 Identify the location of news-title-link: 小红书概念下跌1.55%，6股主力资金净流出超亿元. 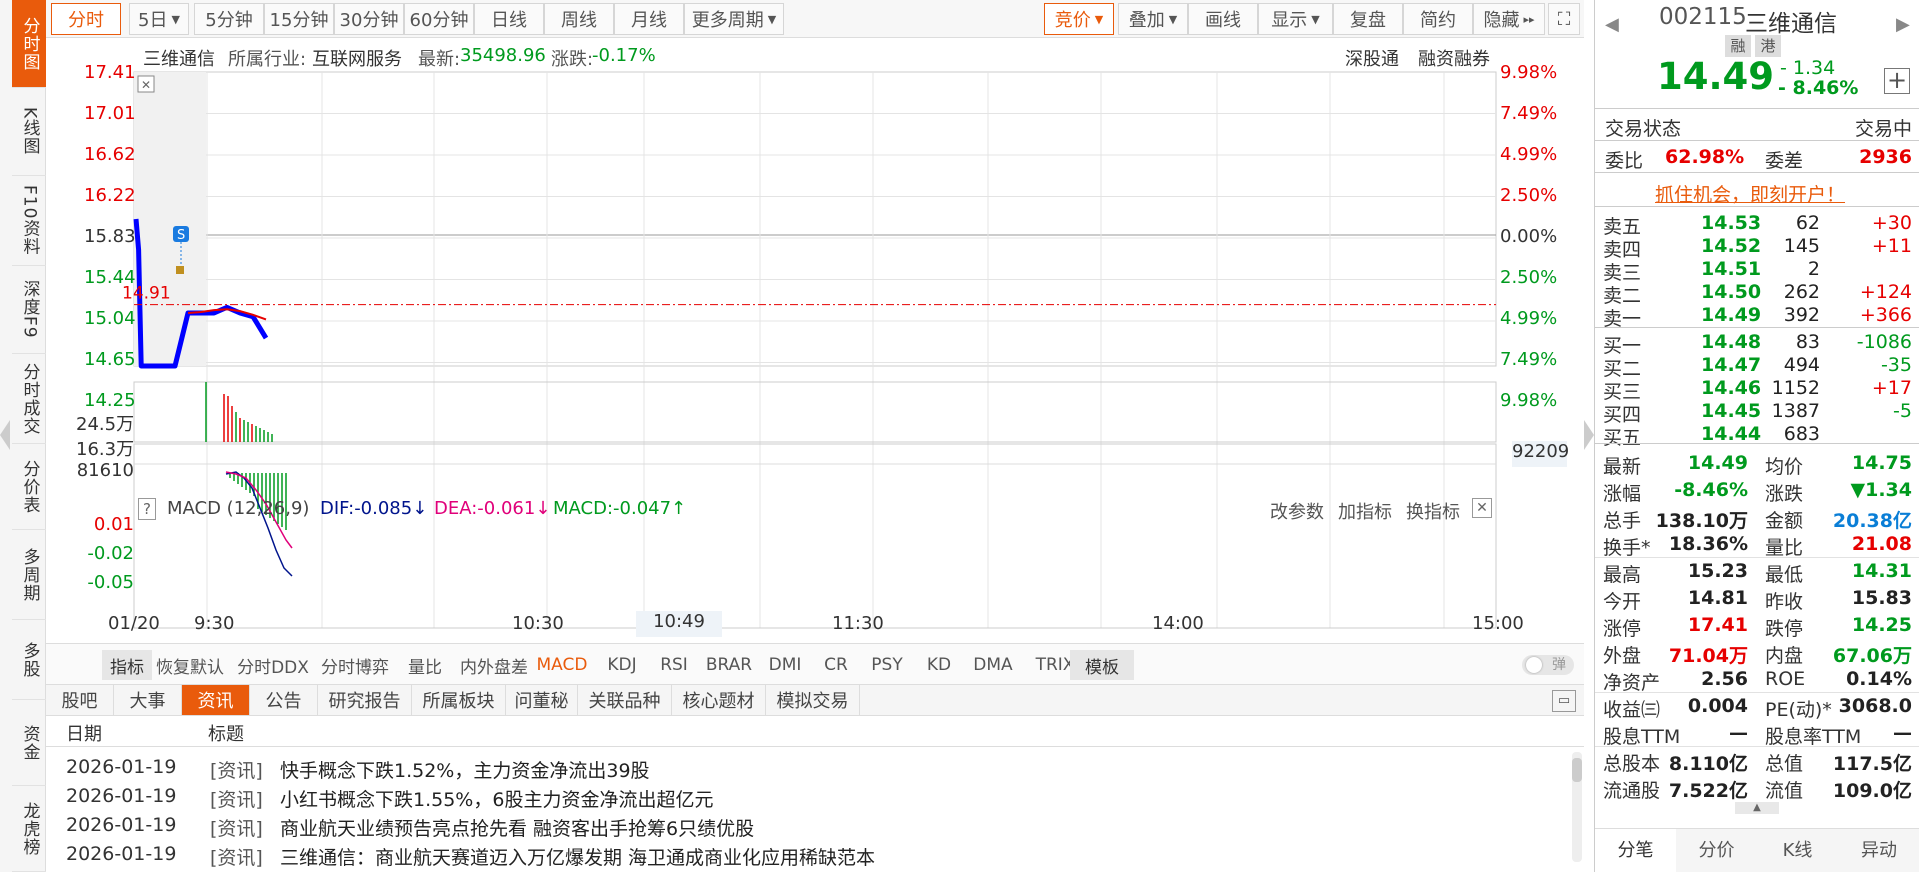
(496, 798).